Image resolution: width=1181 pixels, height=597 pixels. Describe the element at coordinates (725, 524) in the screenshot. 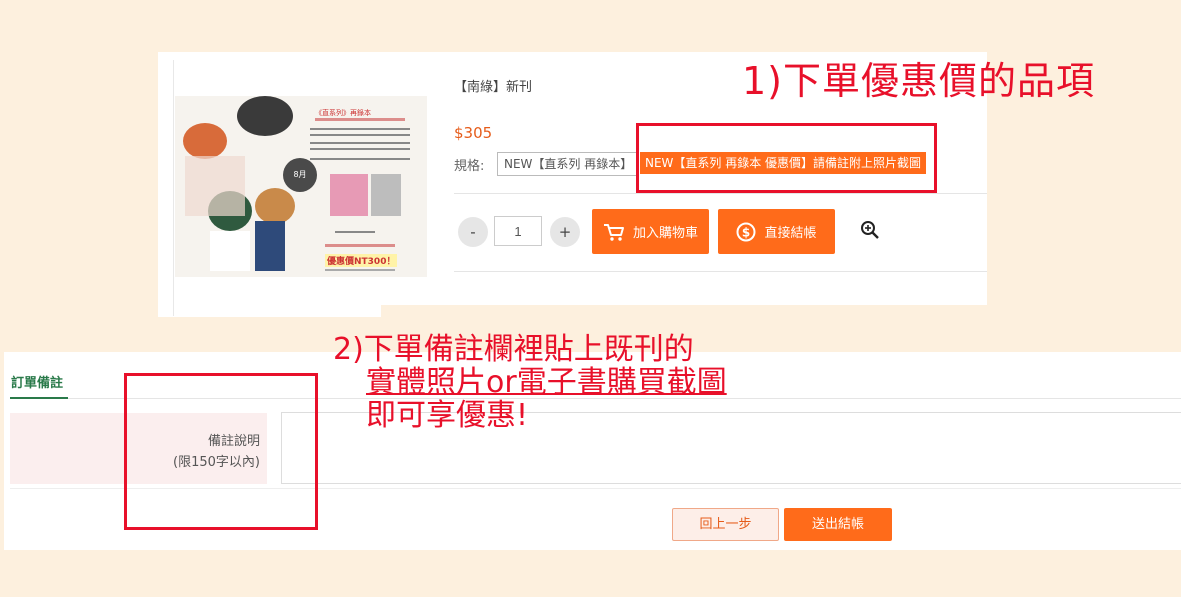

I see `back-button: 回上一步` at that location.